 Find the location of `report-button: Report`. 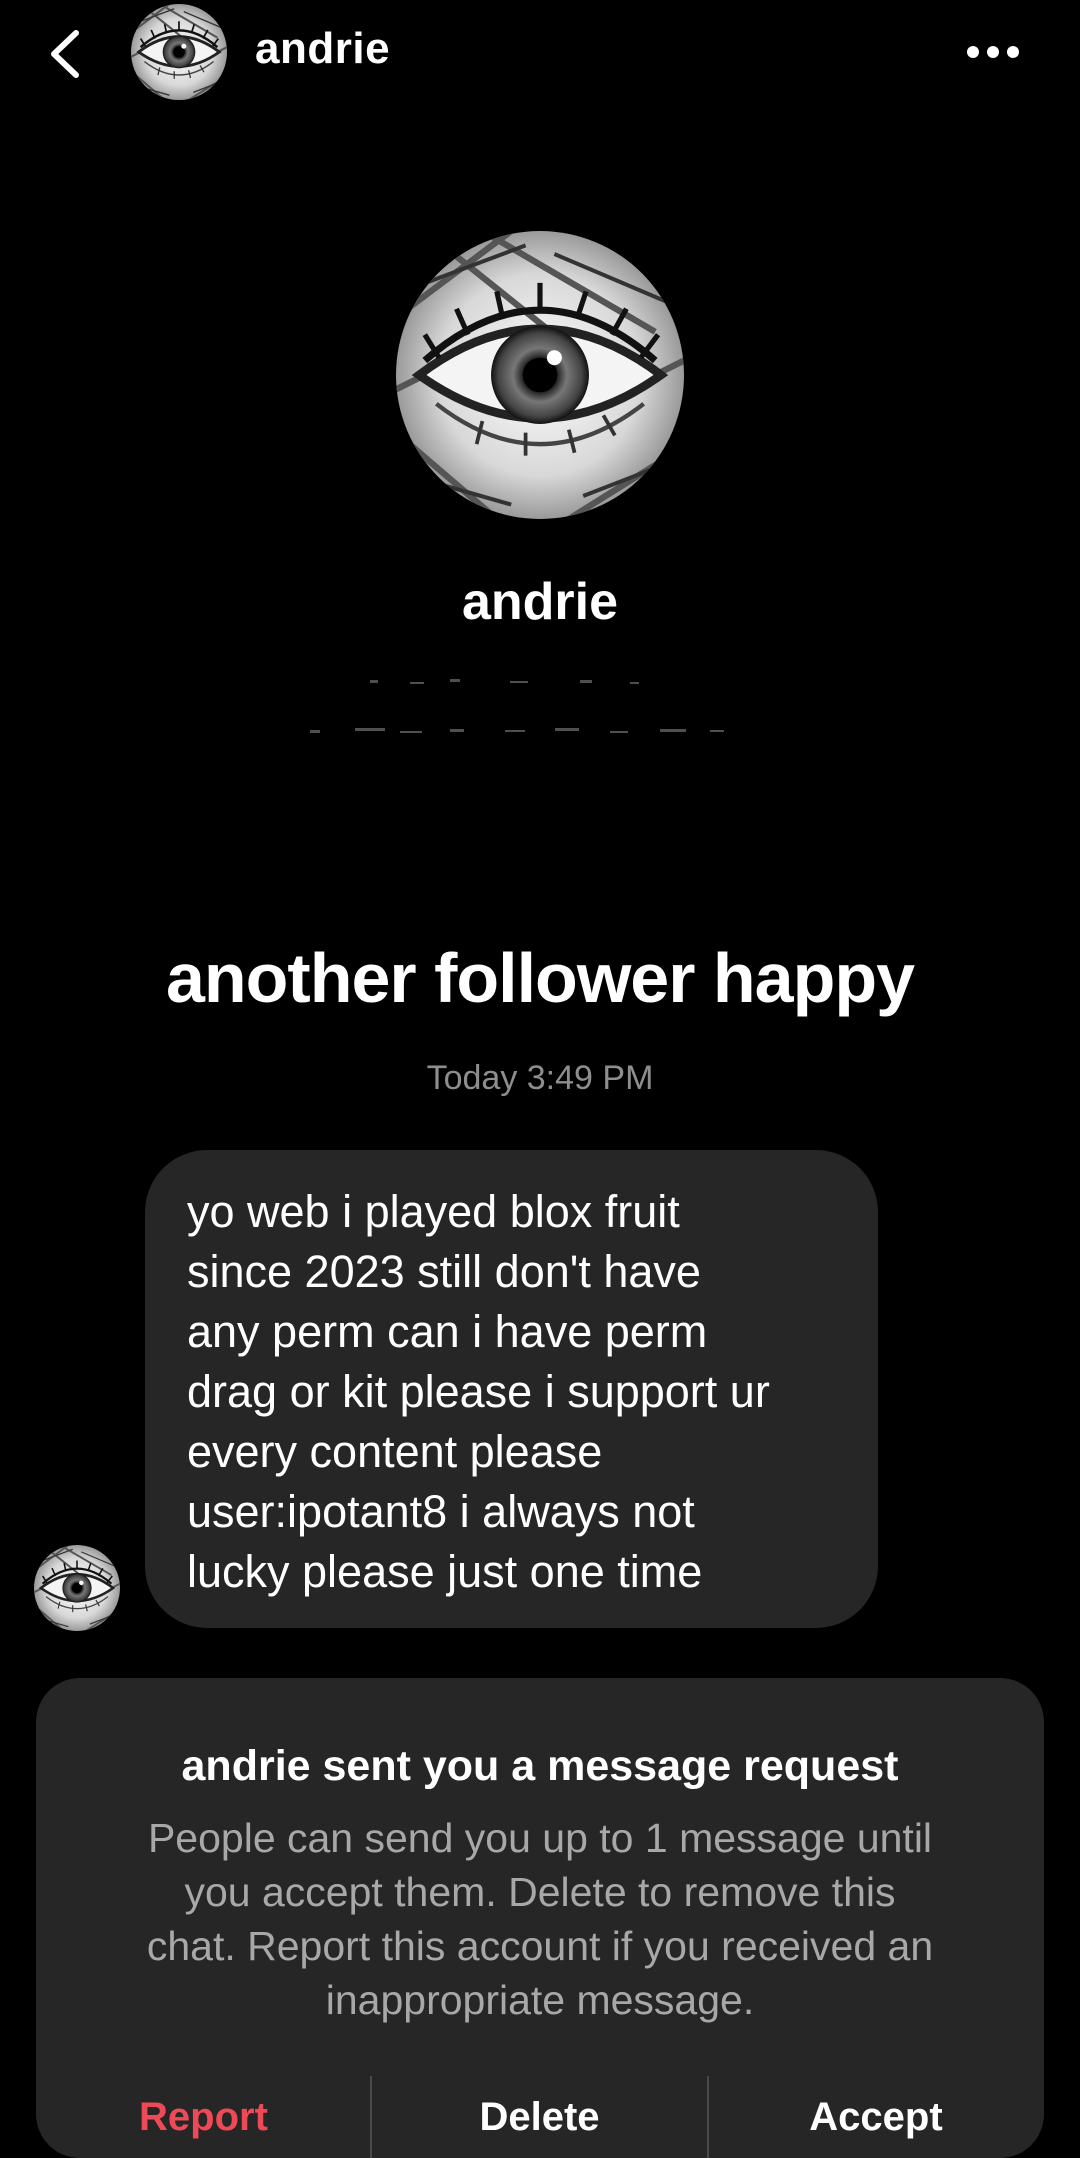

report-button: Report is located at coordinates (203, 2117).